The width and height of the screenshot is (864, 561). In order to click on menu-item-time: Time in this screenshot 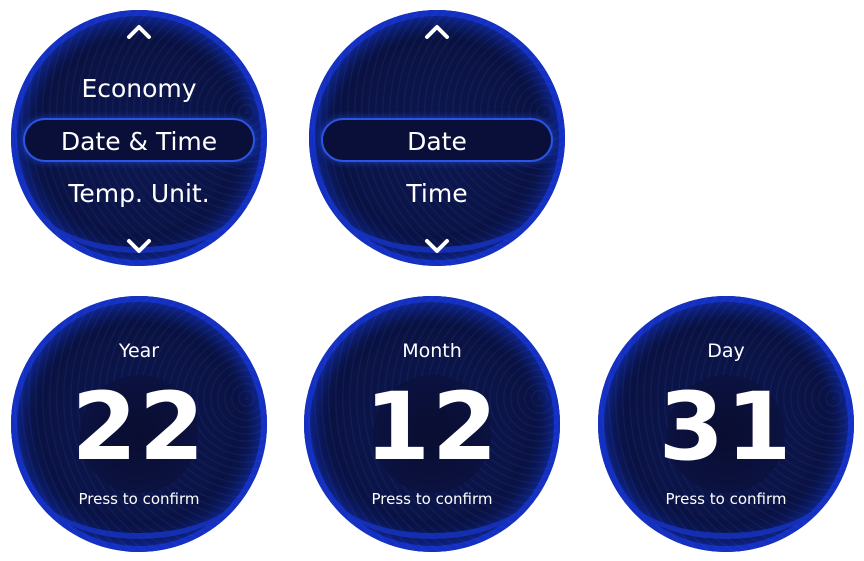, I will do `click(437, 194)`.